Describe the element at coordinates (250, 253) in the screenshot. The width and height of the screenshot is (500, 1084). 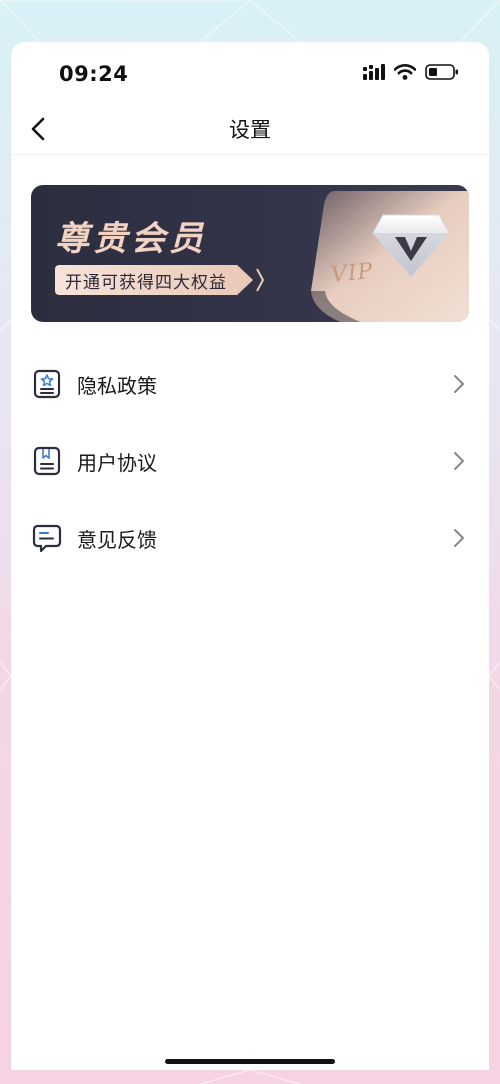
I see `vip-membership-banner: VIP 尊贵会员 开通可获得四大权益` at that location.